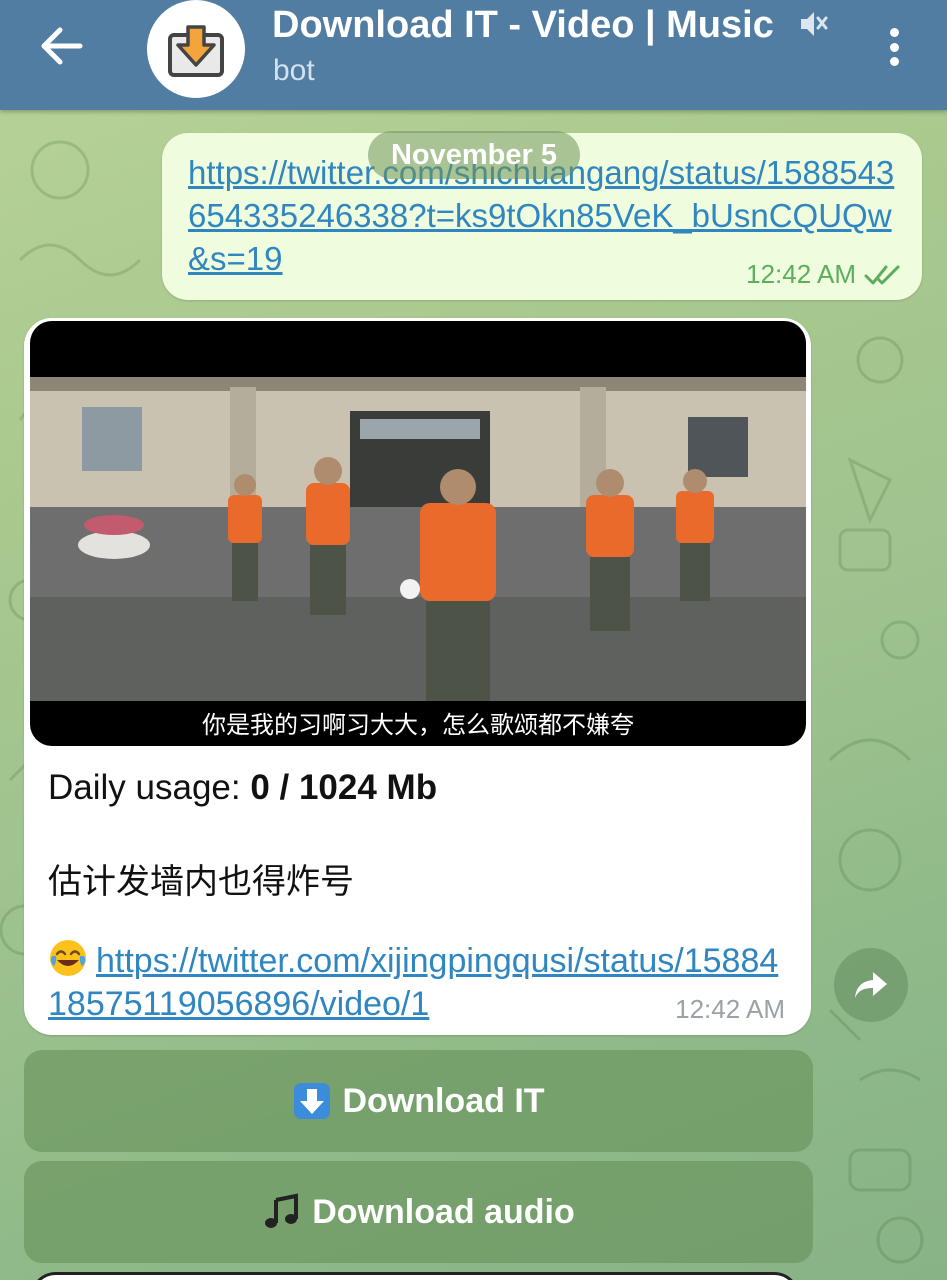  What do you see at coordinates (68, 958) in the screenshot?
I see `joy-emoji-icon` at bounding box center [68, 958].